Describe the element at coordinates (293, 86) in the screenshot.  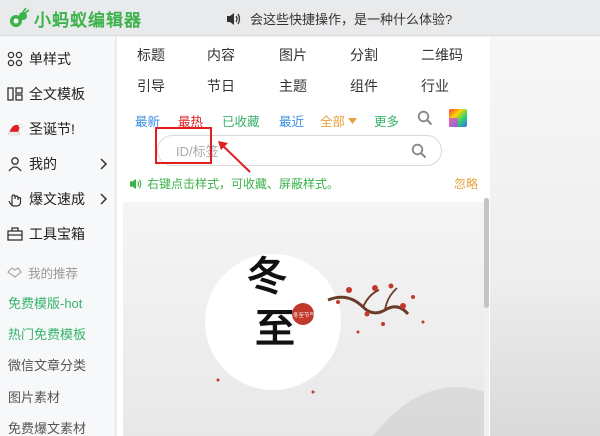
I see `category-theme: 主题` at that location.